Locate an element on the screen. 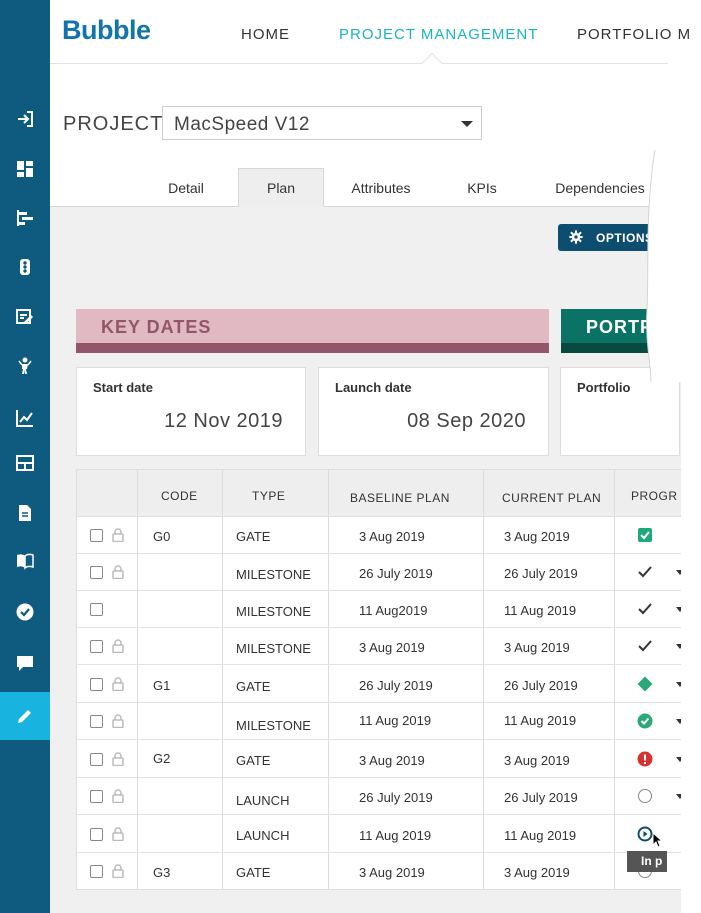 This screenshot has height=913, width=701. edit-list-icon is located at coordinates (24, 316).